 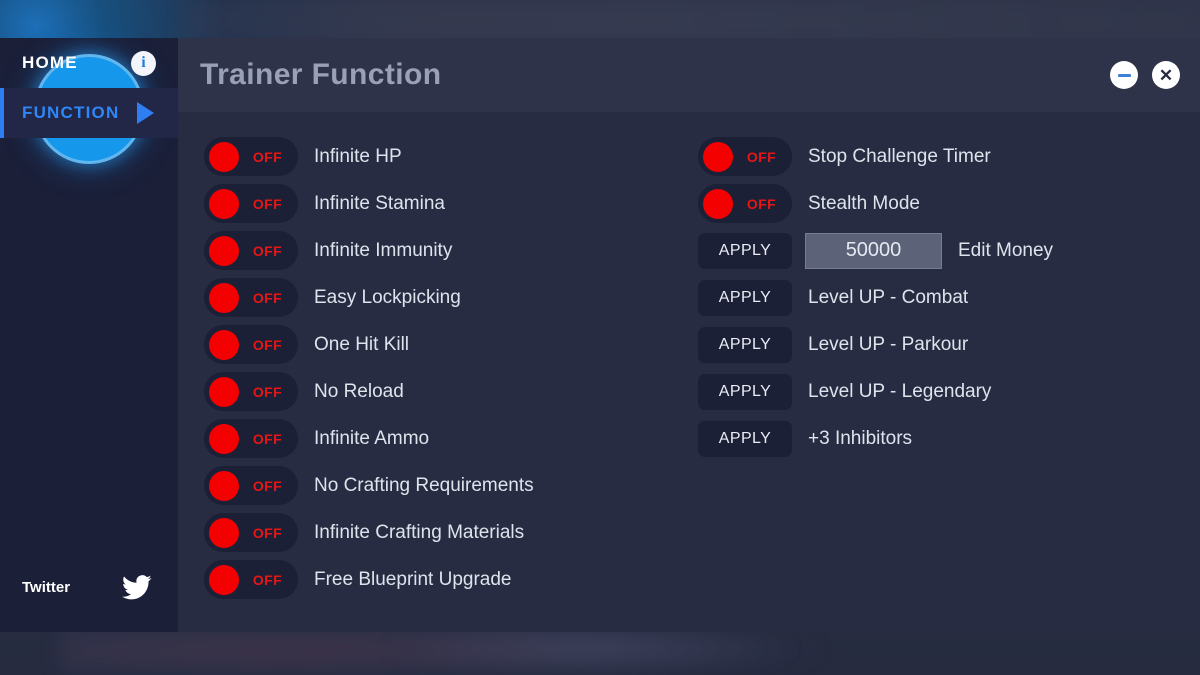 What do you see at coordinates (413, 579) in the screenshot?
I see `function-label: Free Blueprint Upgrade` at bounding box center [413, 579].